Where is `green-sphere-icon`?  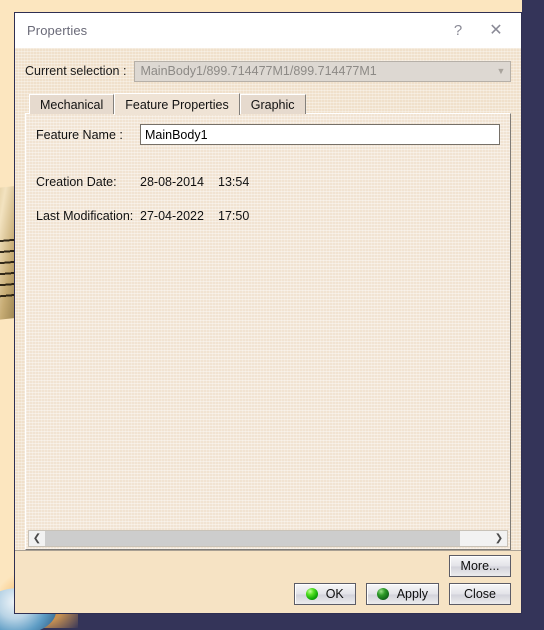 green-sphere-icon is located at coordinates (311, 594).